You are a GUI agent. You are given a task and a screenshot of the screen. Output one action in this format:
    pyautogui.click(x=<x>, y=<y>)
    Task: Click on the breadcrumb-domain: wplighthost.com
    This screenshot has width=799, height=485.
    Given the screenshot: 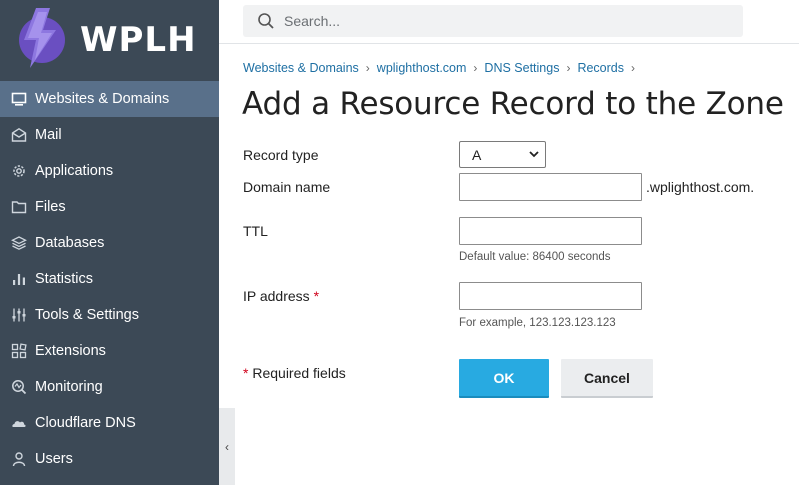 What is the action you would take?
    pyautogui.click(x=422, y=68)
    